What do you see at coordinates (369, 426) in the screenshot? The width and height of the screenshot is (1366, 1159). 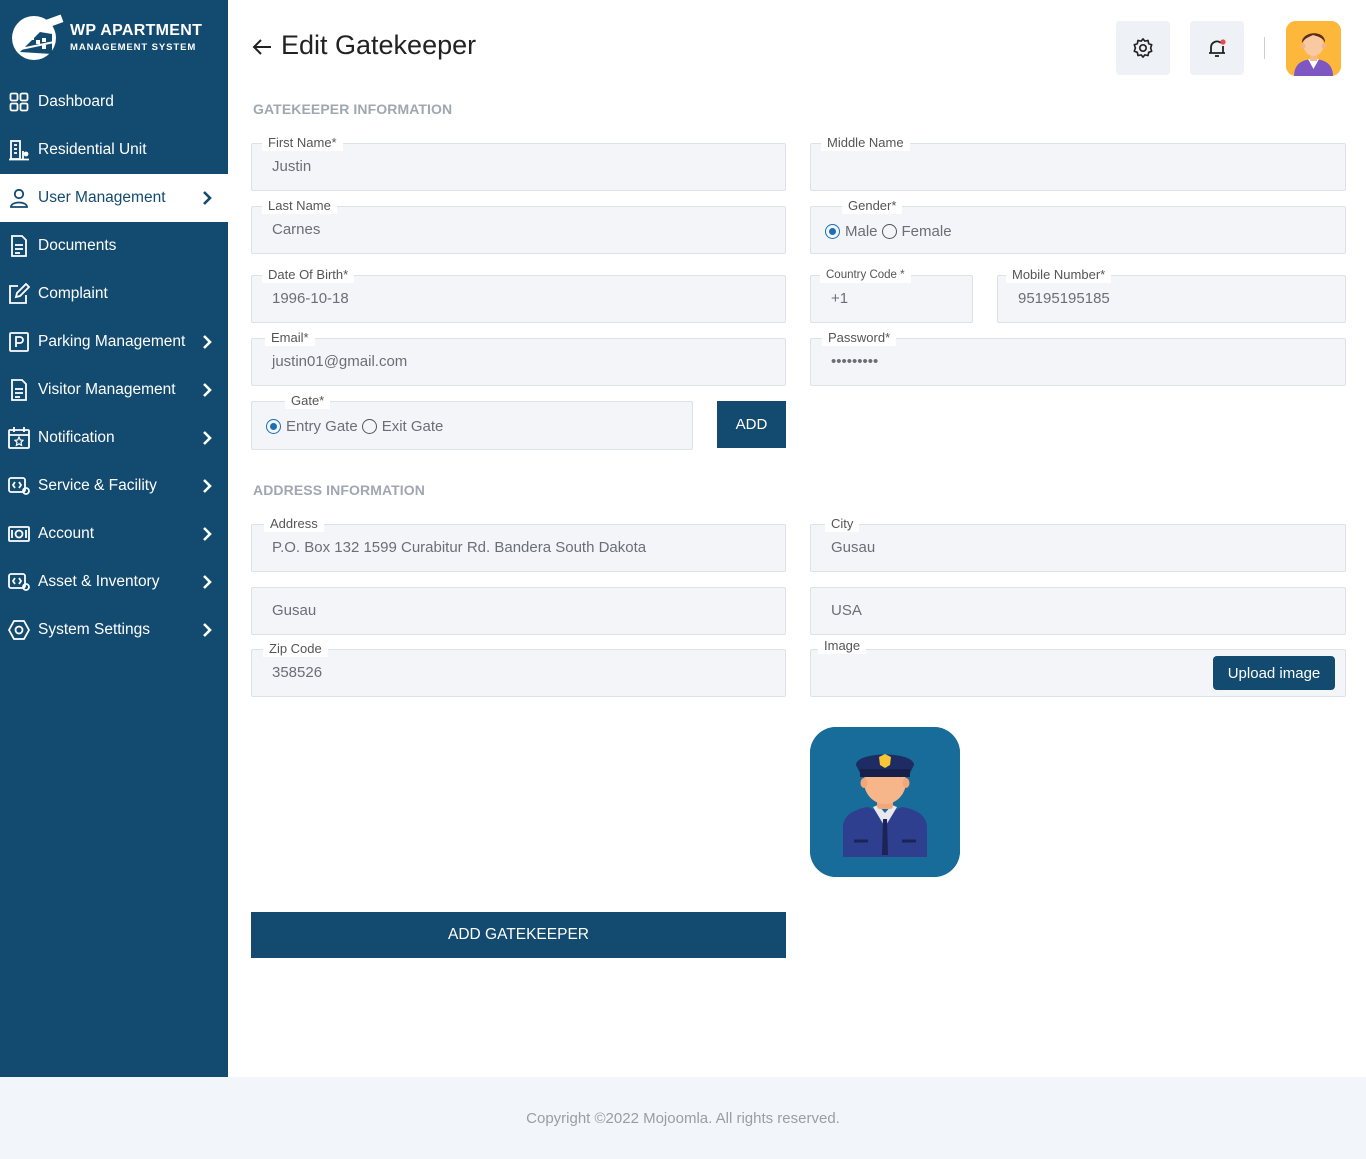 I see `exit-gate-radio` at bounding box center [369, 426].